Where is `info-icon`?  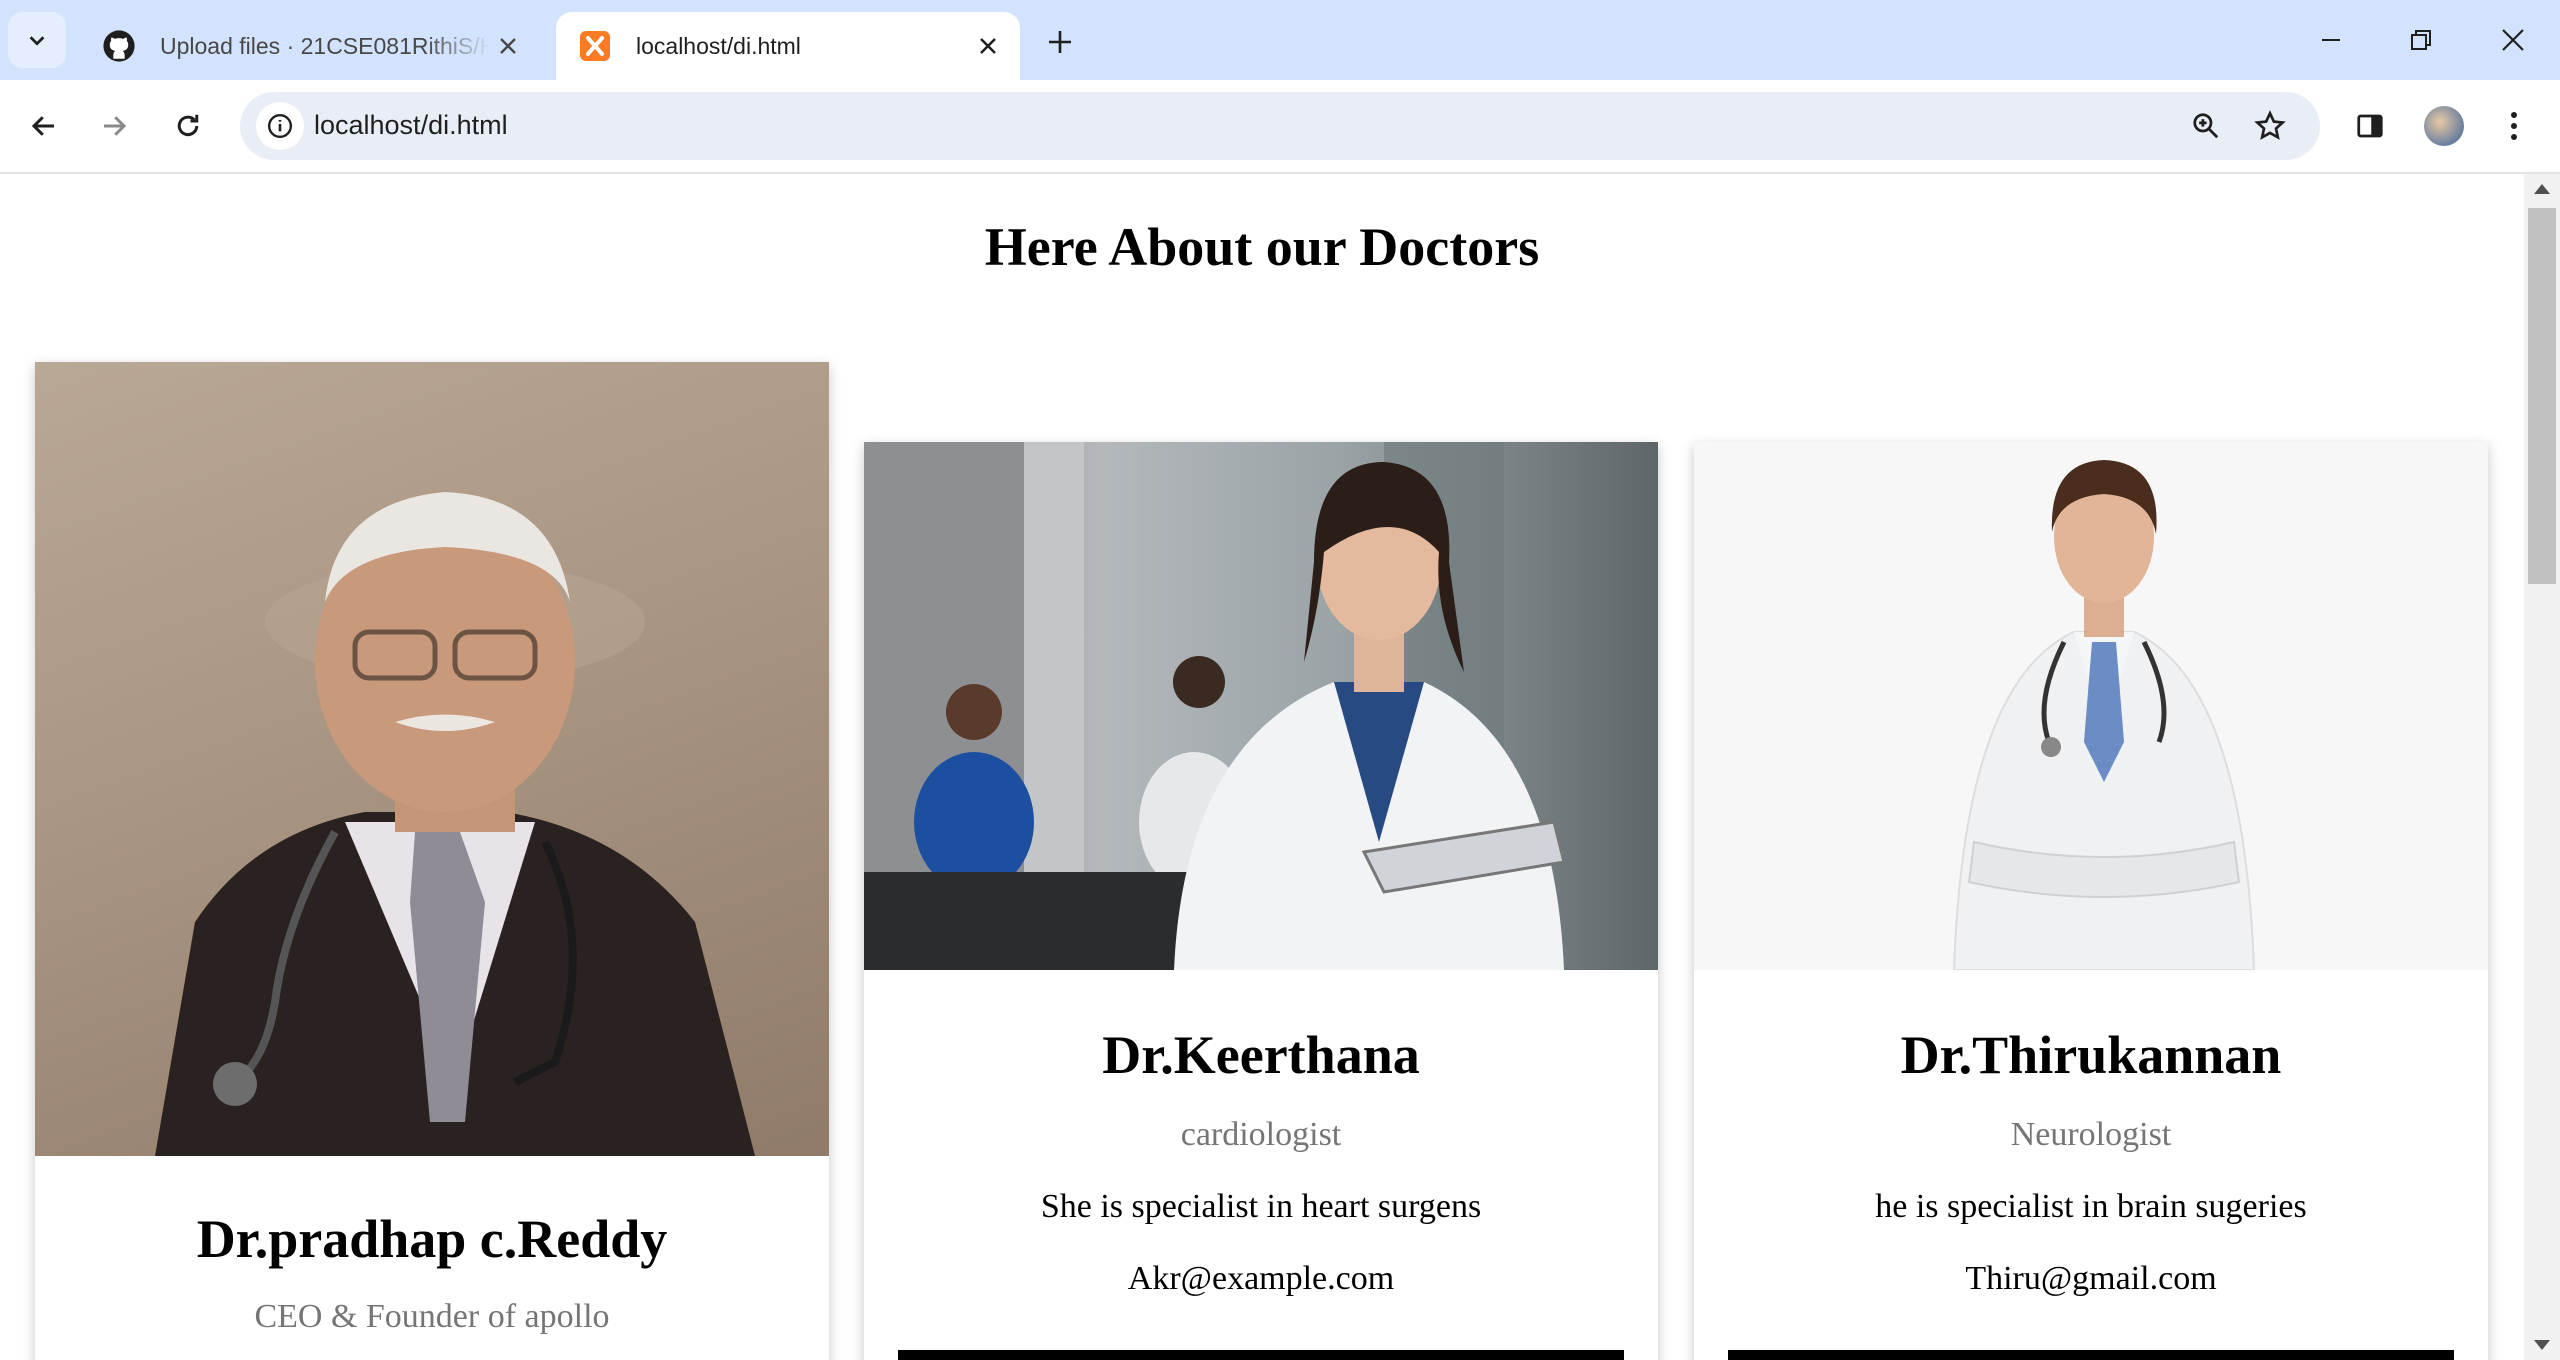 info-icon is located at coordinates (280, 126).